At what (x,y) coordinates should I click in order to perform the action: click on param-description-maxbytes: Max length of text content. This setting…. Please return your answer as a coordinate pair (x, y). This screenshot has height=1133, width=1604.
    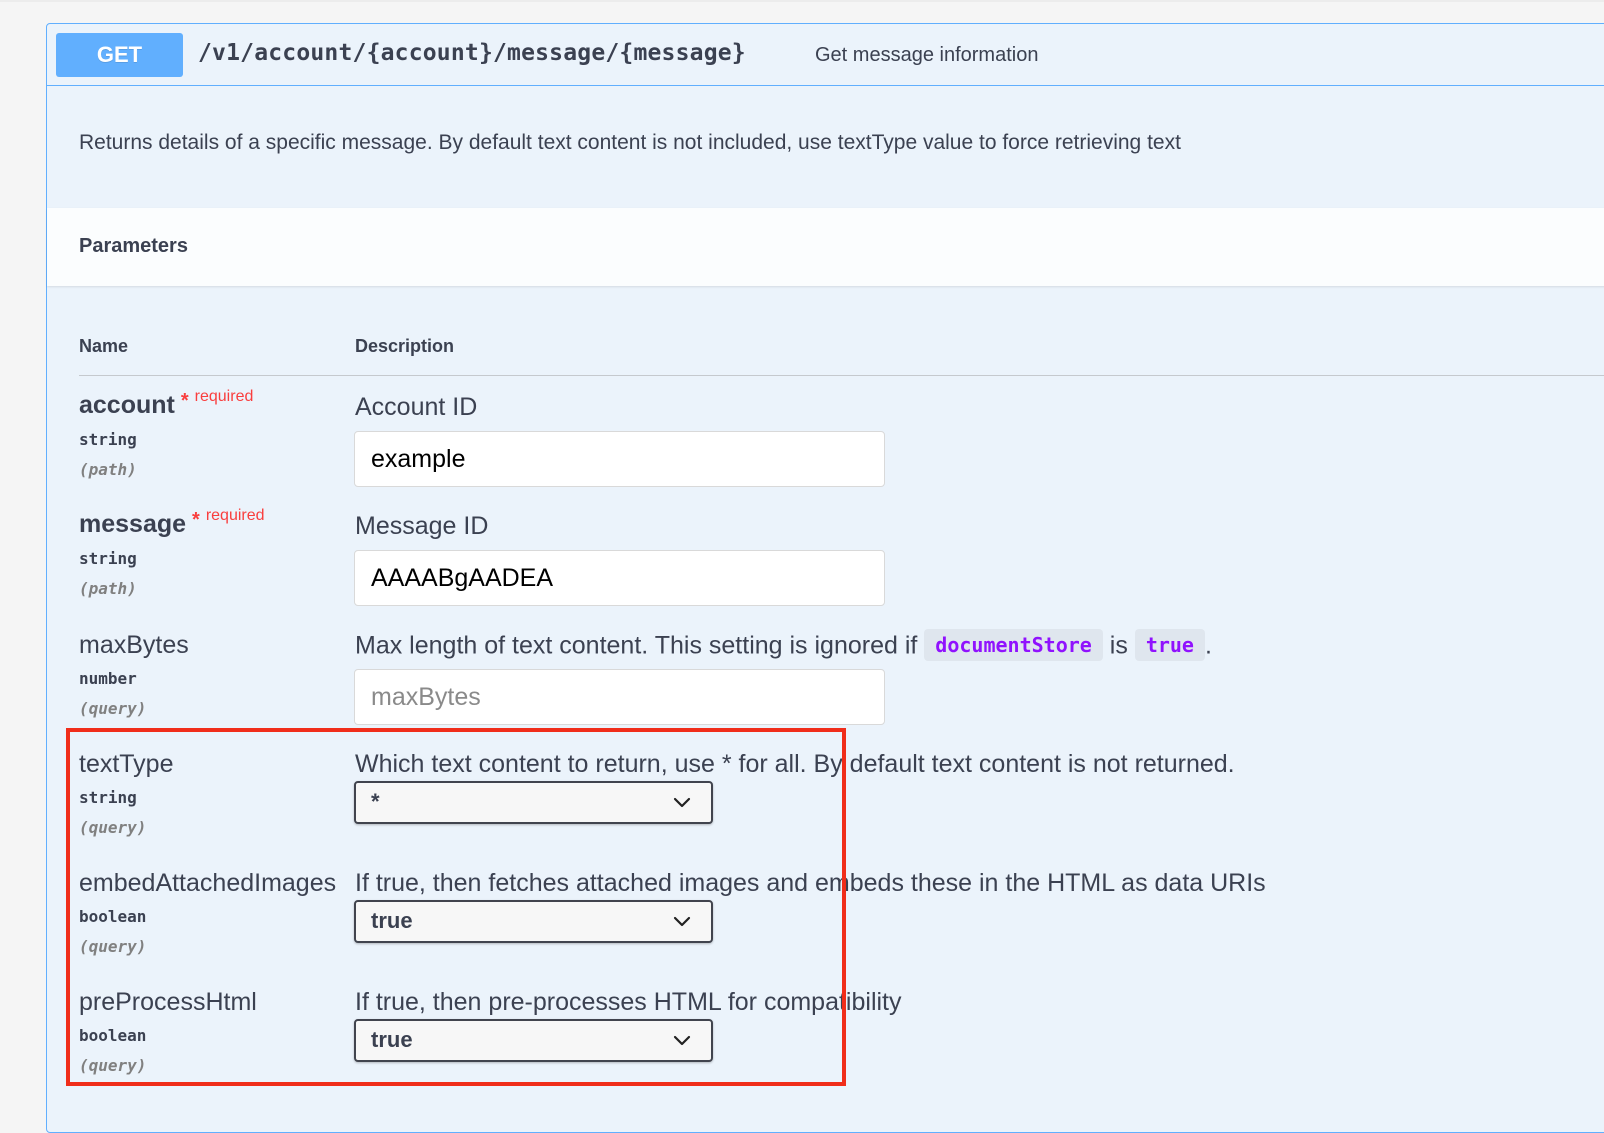
    Looking at the image, I should click on (783, 646).